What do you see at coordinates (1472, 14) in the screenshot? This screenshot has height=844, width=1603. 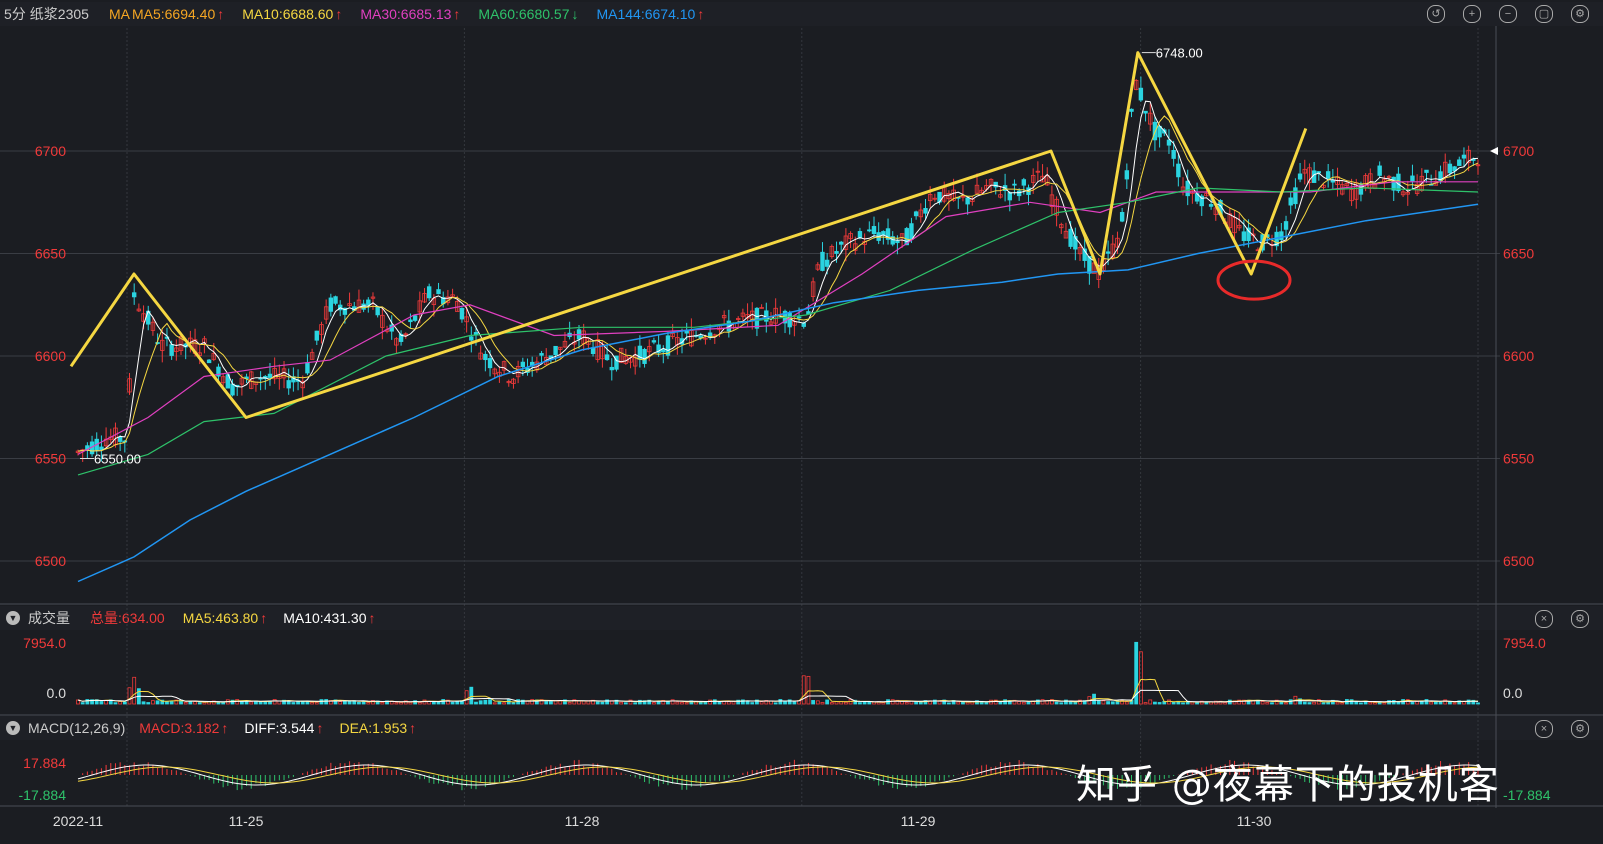 I see `zoom-in-icon: +` at bounding box center [1472, 14].